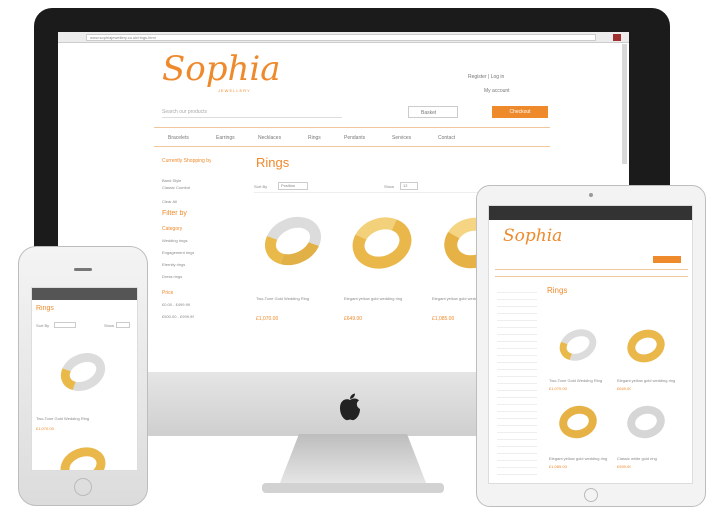 This screenshot has height=508, width=708. I want to click on nav-item: Services, so click(401, 138).